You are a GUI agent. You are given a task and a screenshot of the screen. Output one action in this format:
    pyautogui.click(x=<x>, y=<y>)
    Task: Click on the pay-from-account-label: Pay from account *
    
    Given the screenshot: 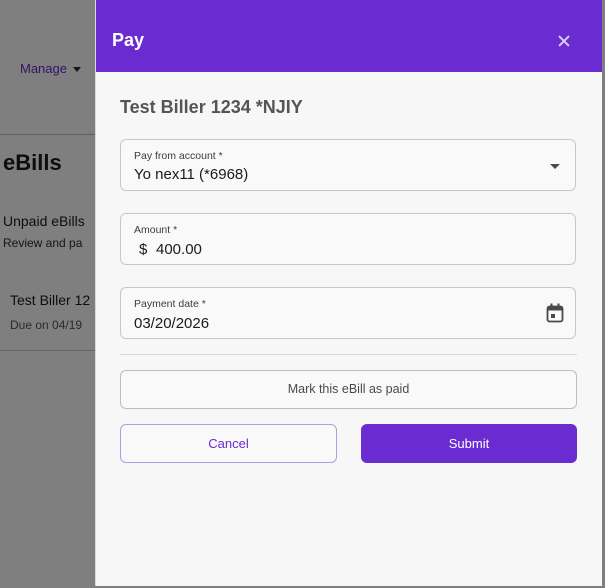 What is the action you would take?
    pyautogui.click(x=178, y=156)
    